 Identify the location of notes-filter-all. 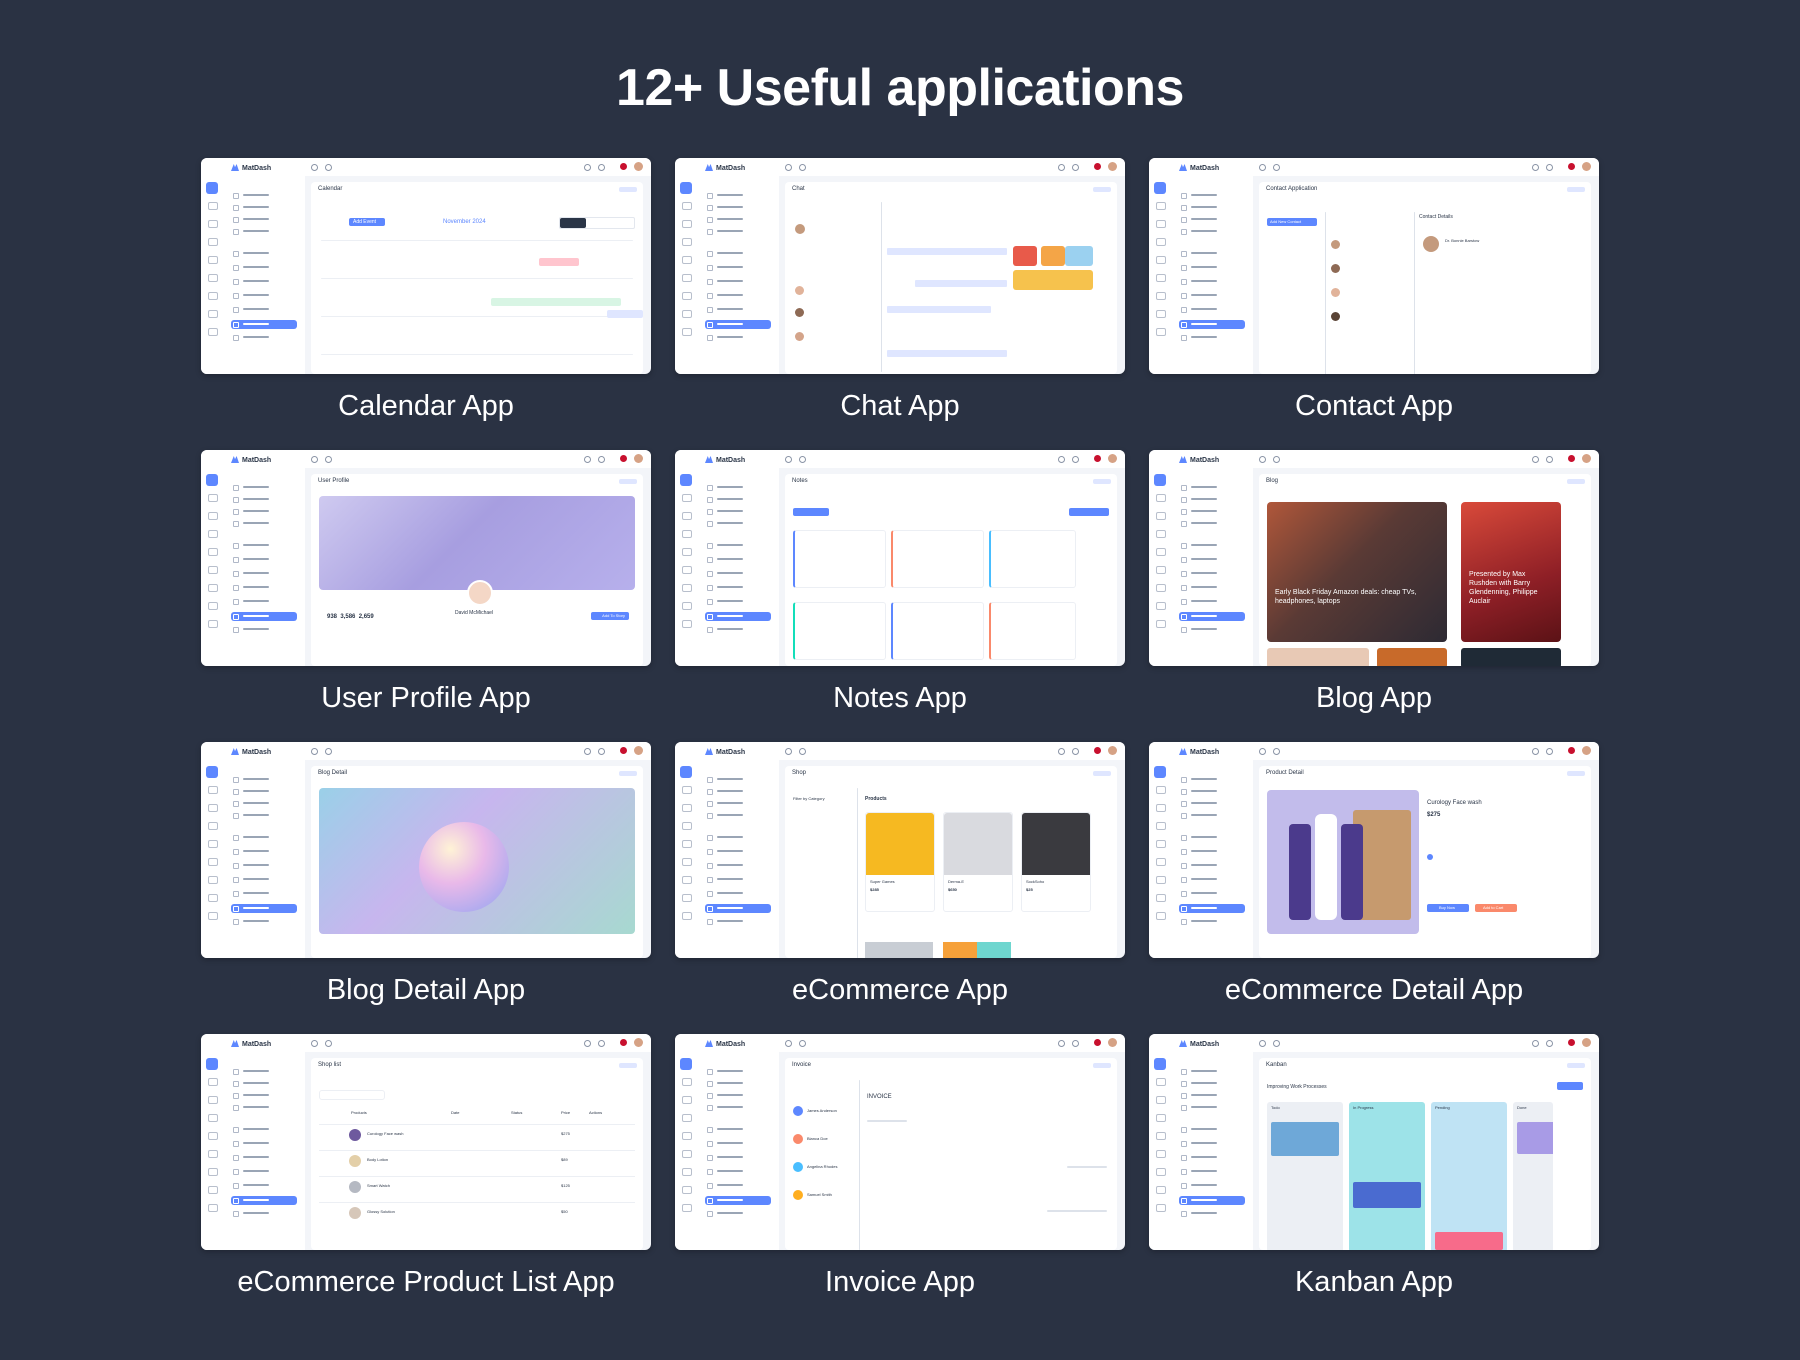
(811, 512).